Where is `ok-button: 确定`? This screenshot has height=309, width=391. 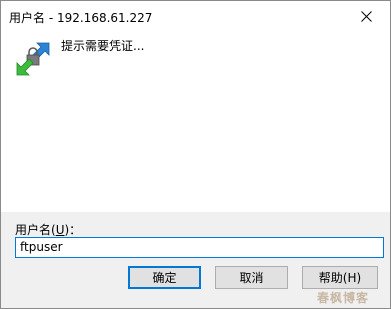 ok-button: 确定 is located at coordinates (164, 277).